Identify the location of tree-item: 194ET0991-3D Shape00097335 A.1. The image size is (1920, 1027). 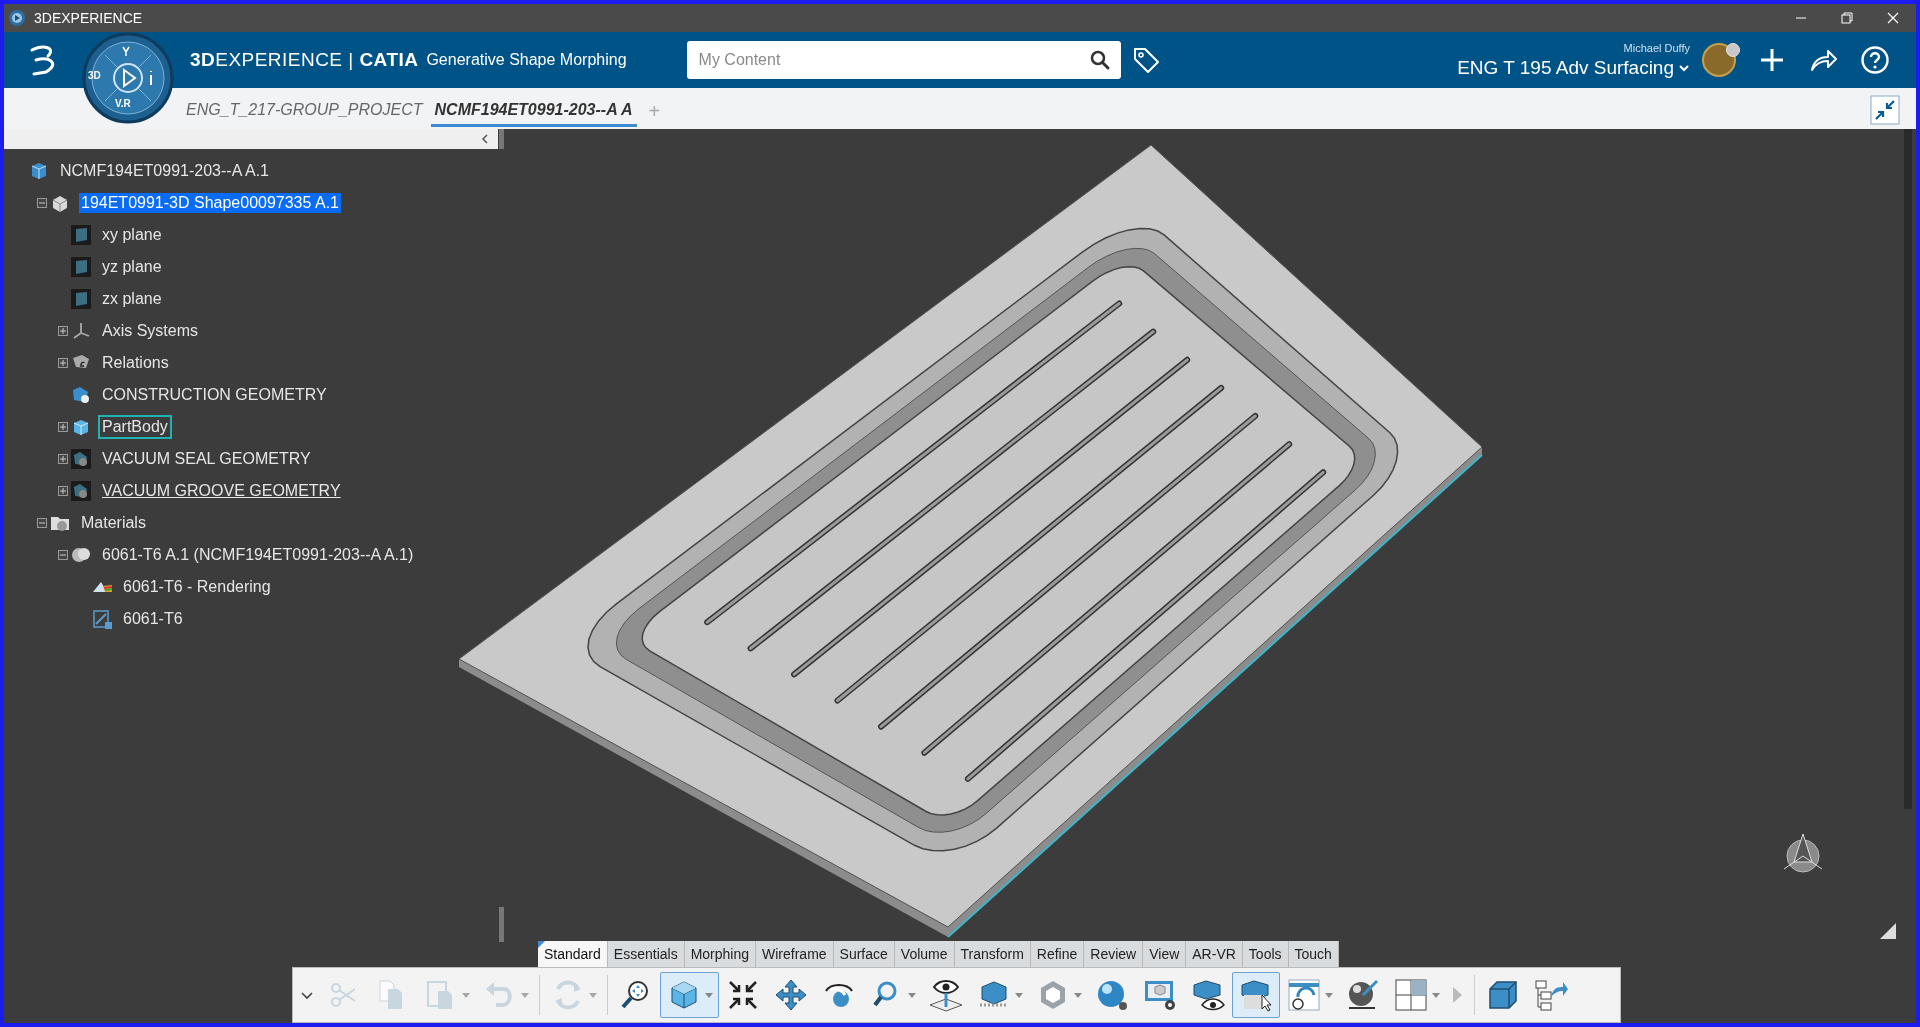
(210, 203).